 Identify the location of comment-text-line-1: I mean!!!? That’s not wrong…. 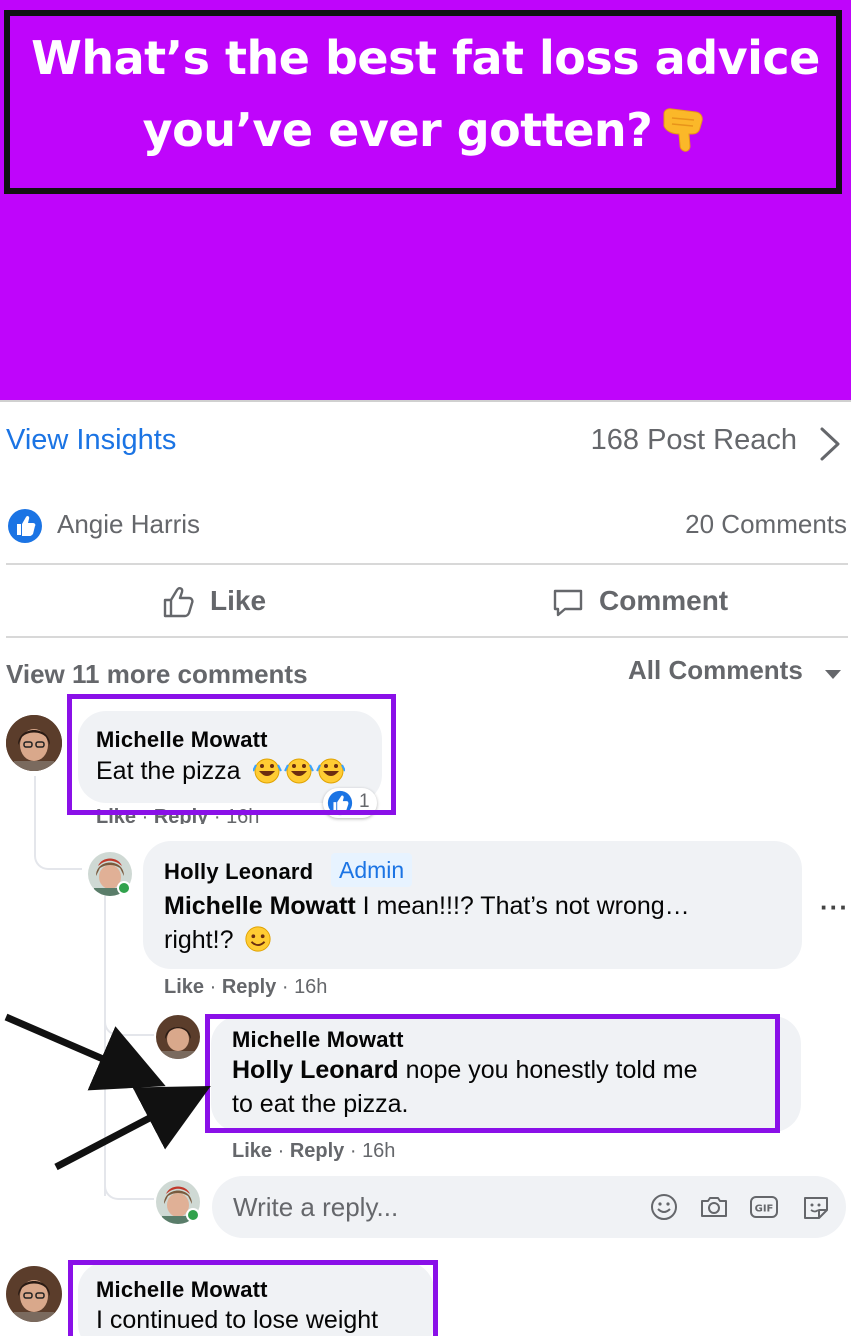
(522, 906).